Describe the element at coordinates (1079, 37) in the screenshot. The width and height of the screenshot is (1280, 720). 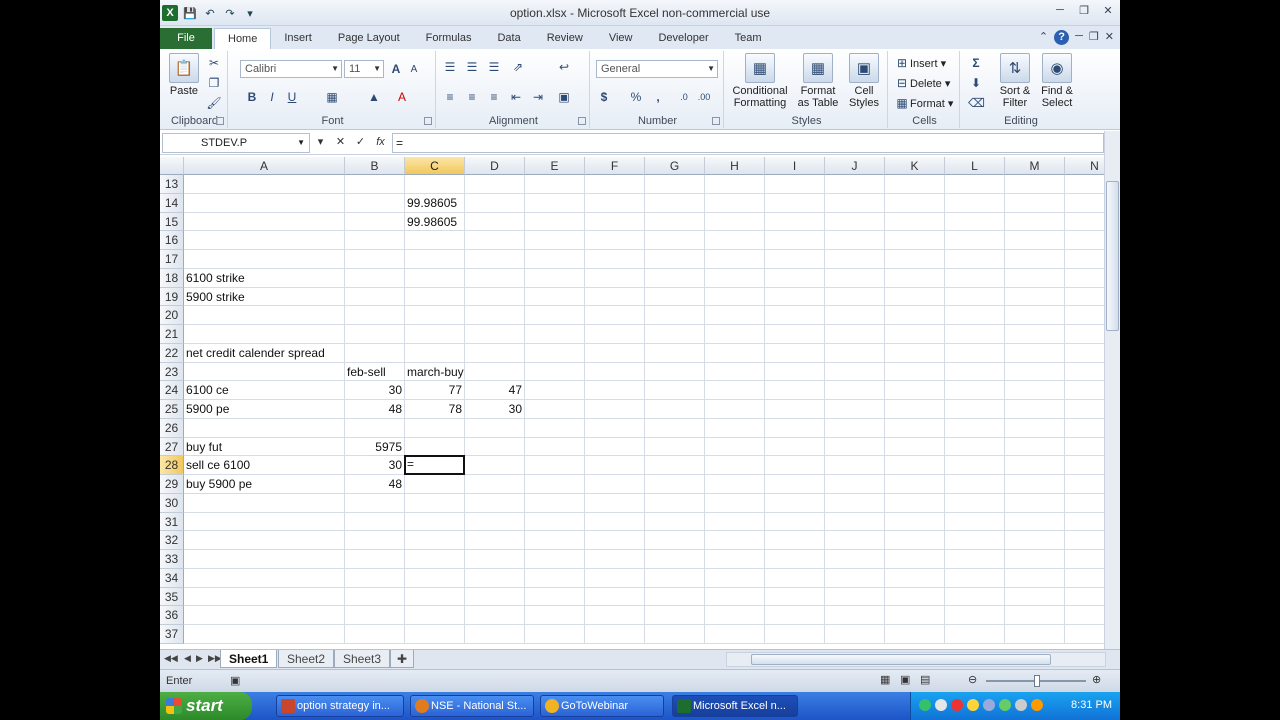
I see `doc-minimize-icon: ─` at that location.